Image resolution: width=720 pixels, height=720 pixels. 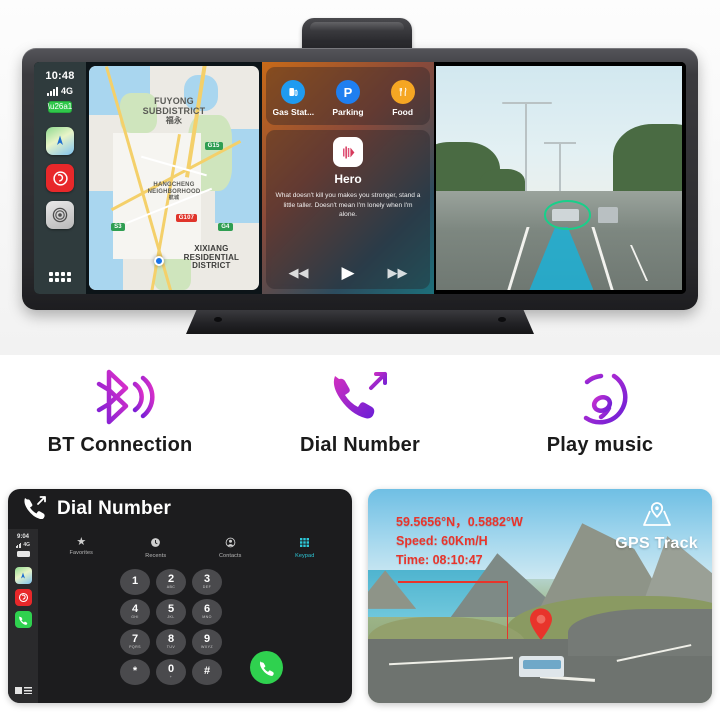 I want to click on carplay-clock: 10:48, so click(x=60, y=76).